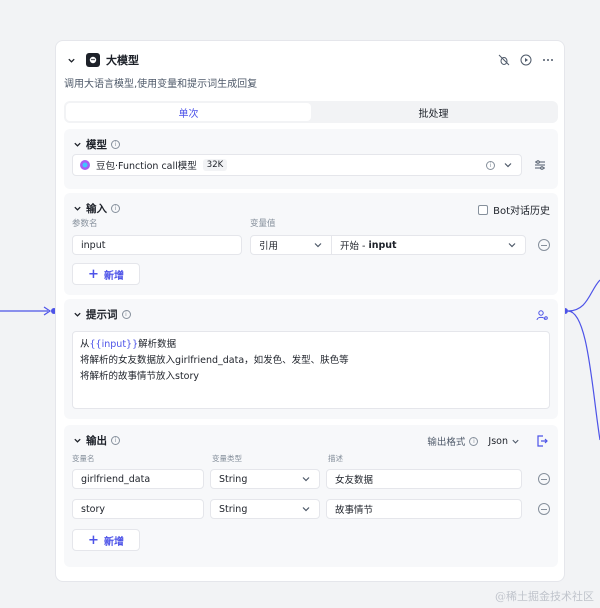 The image size is (600, 608). Describe the element at coordinates (291, 245) in the screenshot. I see `ref-mode-select: 引用` at that location.